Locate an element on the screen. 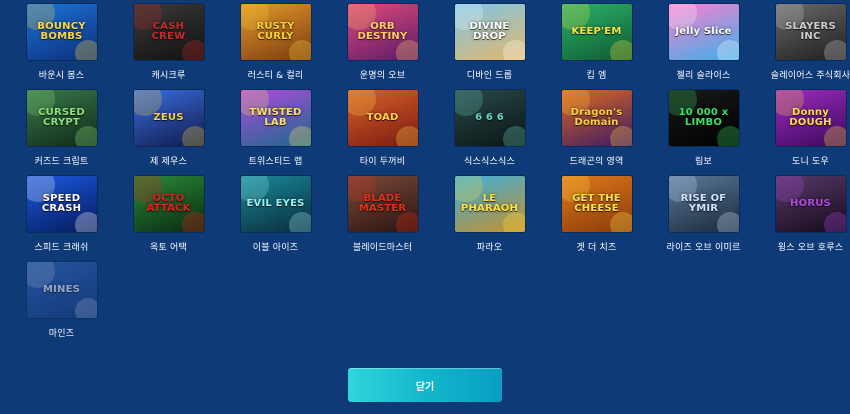 The height and width of the screenshot is (414, 850). game-tile: GET THE CHEESE 겟 더 치즈 is located at coordinates (596, 219).